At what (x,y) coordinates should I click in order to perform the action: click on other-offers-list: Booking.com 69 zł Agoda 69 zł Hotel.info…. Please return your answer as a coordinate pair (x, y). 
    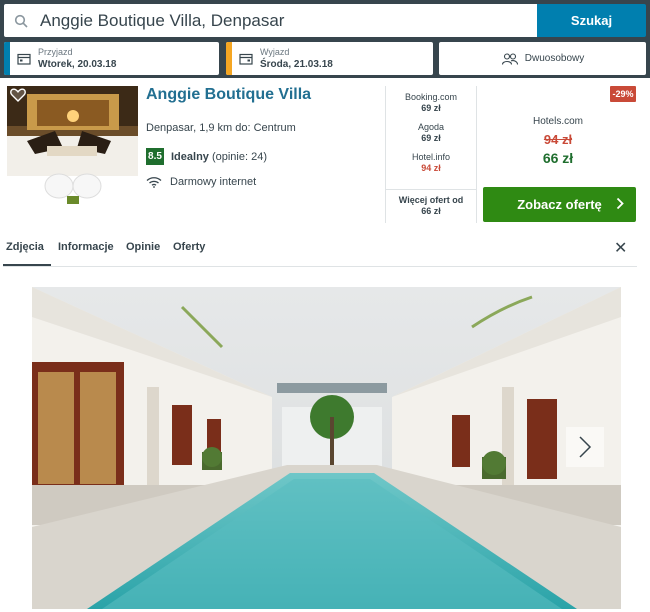
    Looking at the image, I should click on (431, 154).